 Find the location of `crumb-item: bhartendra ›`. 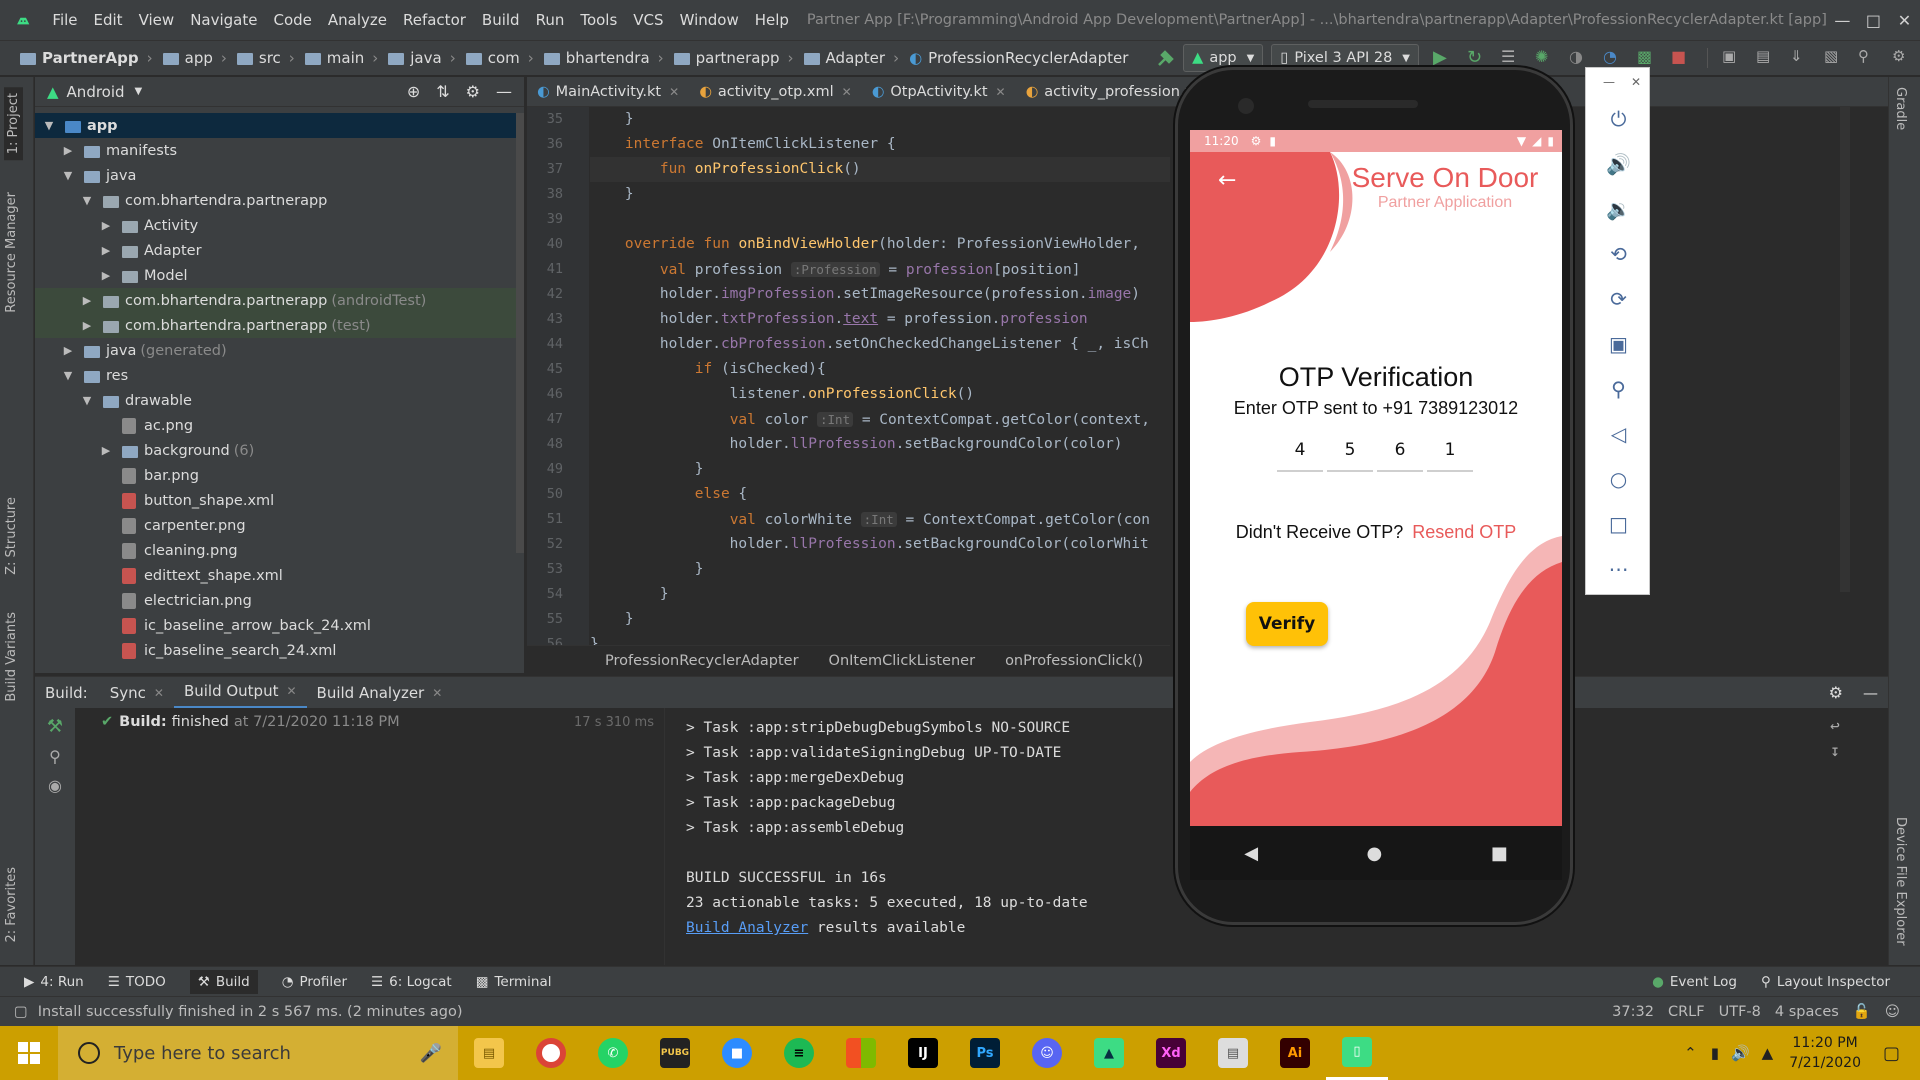

crumb-item: bhartendra › is located at coordinates (603, 58).